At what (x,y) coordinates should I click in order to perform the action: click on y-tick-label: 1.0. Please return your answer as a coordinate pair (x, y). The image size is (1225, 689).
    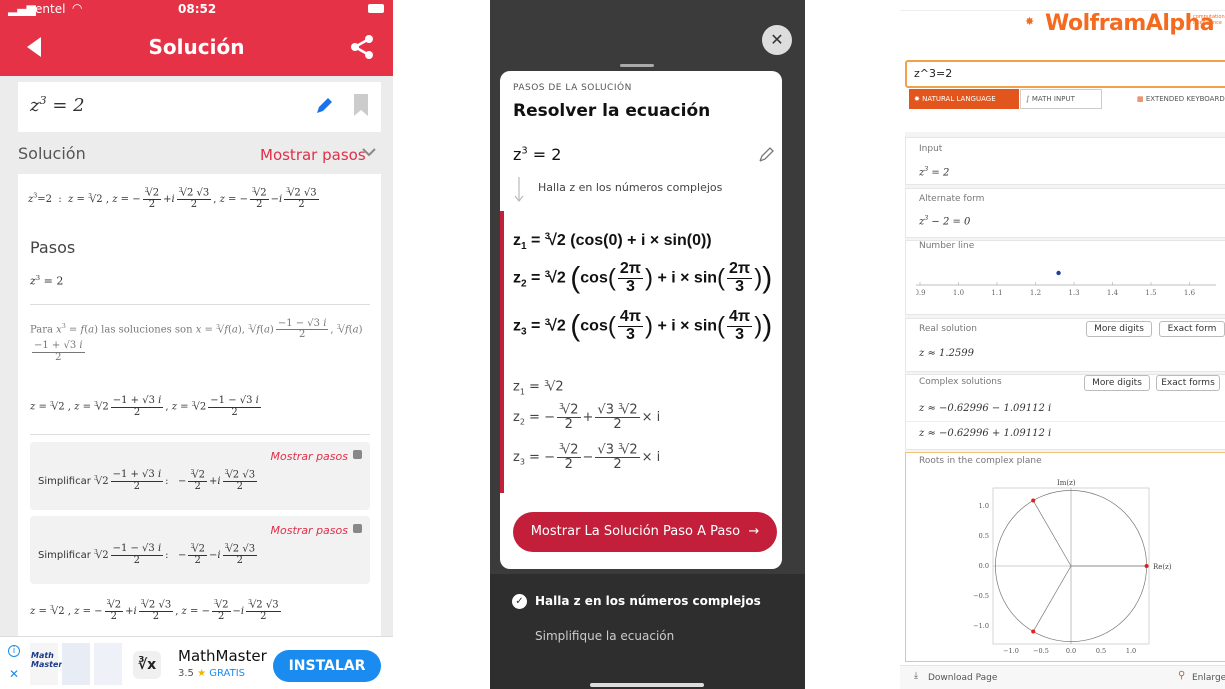
    Looking at the image, I should click on (984, 506).